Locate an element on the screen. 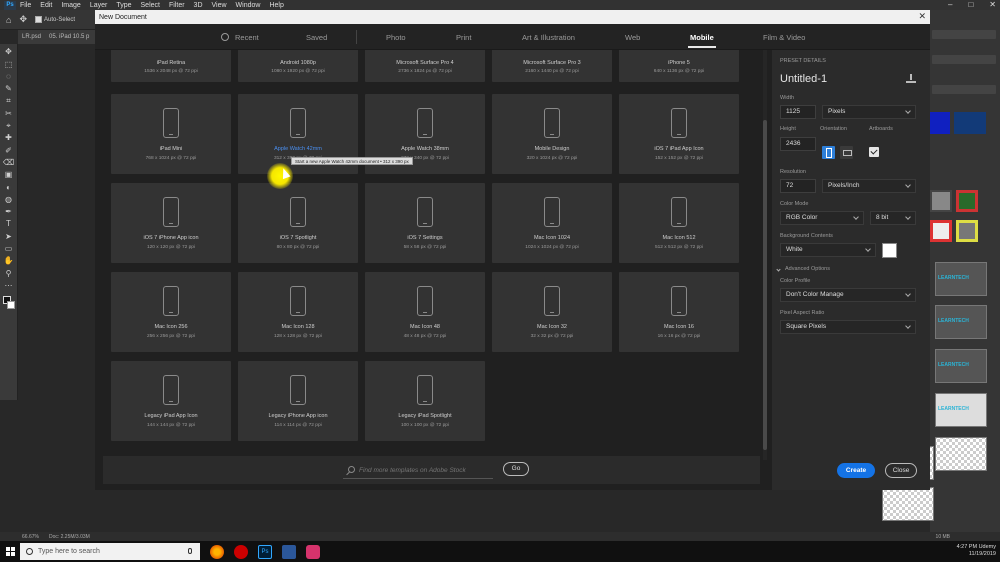  tool-icon: ✋ is located at coordinates (9, 260).